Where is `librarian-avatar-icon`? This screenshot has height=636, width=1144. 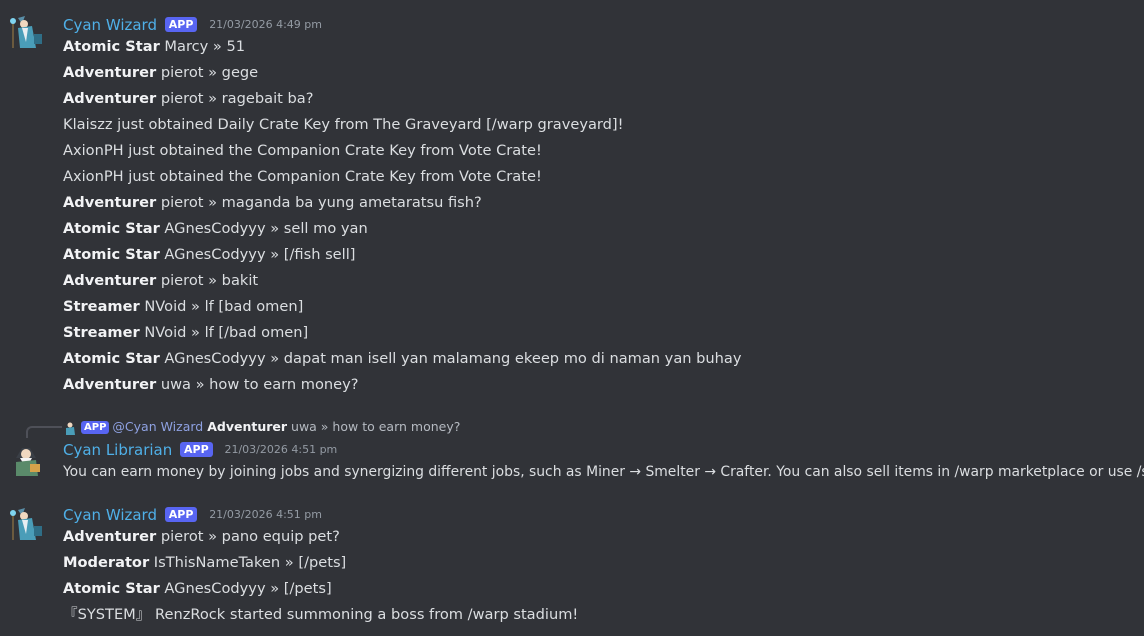
librarian-avatar-icon is located at coordinates (27, 459).